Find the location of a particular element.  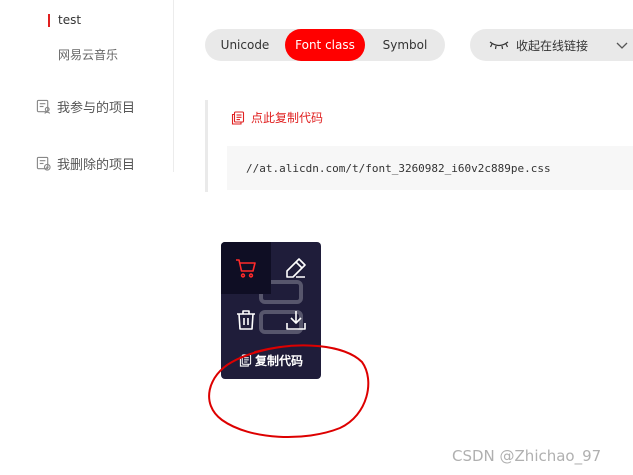

add-to-cart-button is located at coordinates (246, 268).